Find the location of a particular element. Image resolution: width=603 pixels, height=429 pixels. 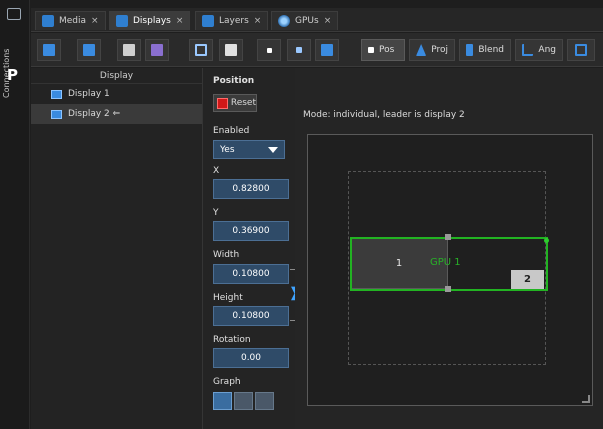

grid-icon is located at coordinates (201, 50).